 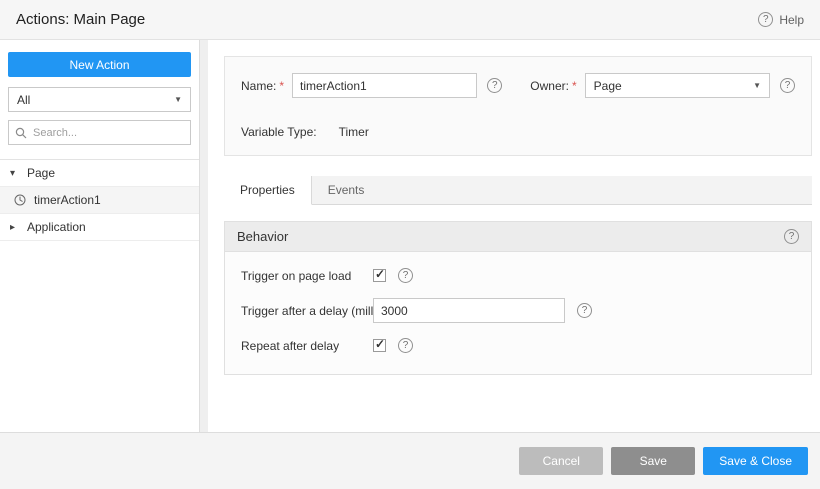 What do you see at coordinates (379, 344) in the screenshot?
I see `repeat-after-delay-checkbox` at bounding box center [379, 344].